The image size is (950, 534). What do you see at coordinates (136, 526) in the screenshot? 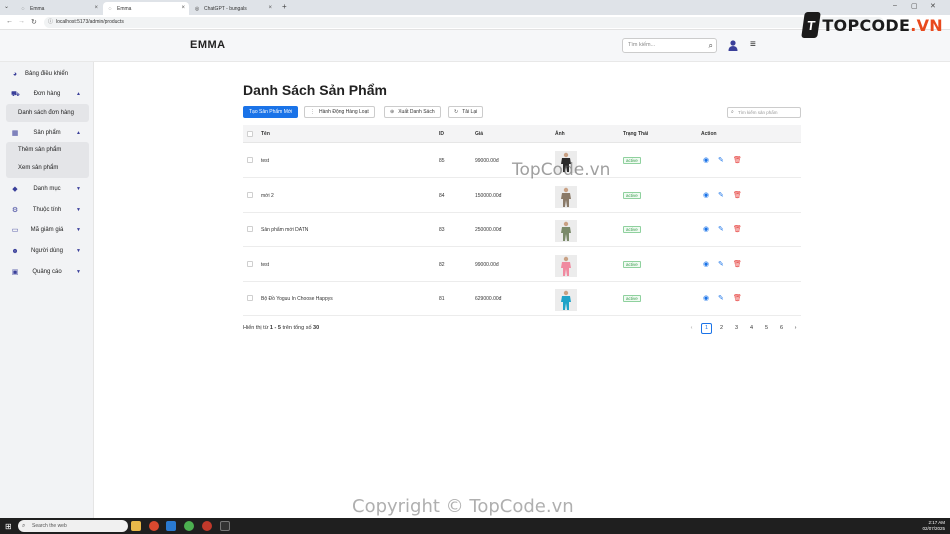
I see `file-explorer-icon` at bounding box center [136, 526].